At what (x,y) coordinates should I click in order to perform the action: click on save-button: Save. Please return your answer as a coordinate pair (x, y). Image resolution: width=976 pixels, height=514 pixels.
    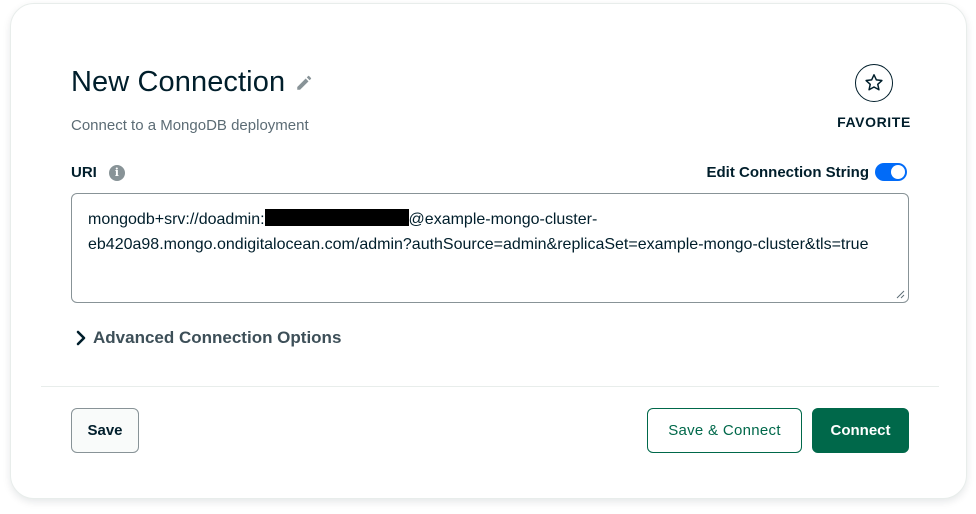
    Looking at the image, I should click on (105, 430).